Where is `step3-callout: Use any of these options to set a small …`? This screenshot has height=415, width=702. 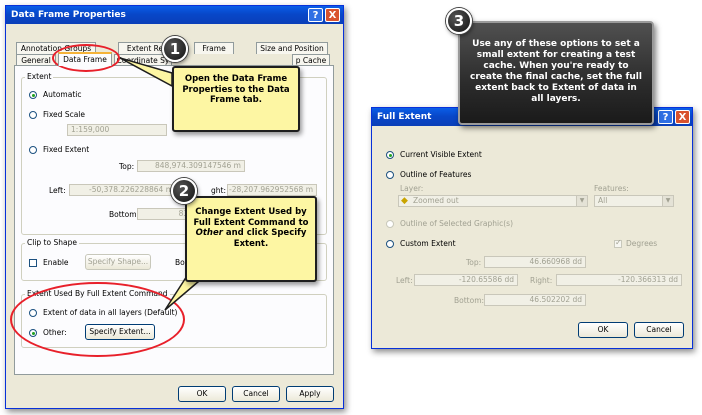
step3-callout: Use any of these options to set a small … is located at coordinates (556, 73).